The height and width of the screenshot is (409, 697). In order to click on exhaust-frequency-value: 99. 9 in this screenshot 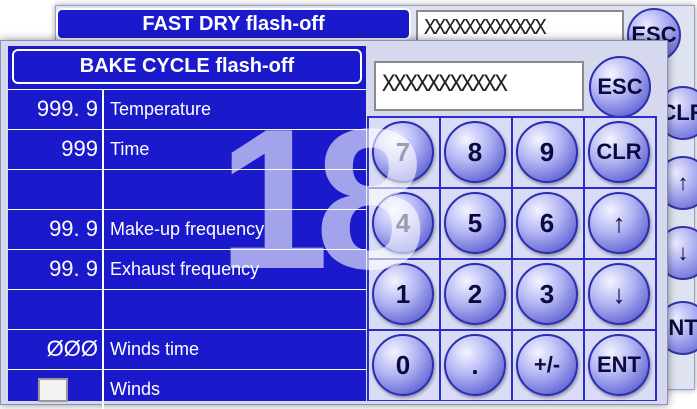, I will do `click(56, 269)`.